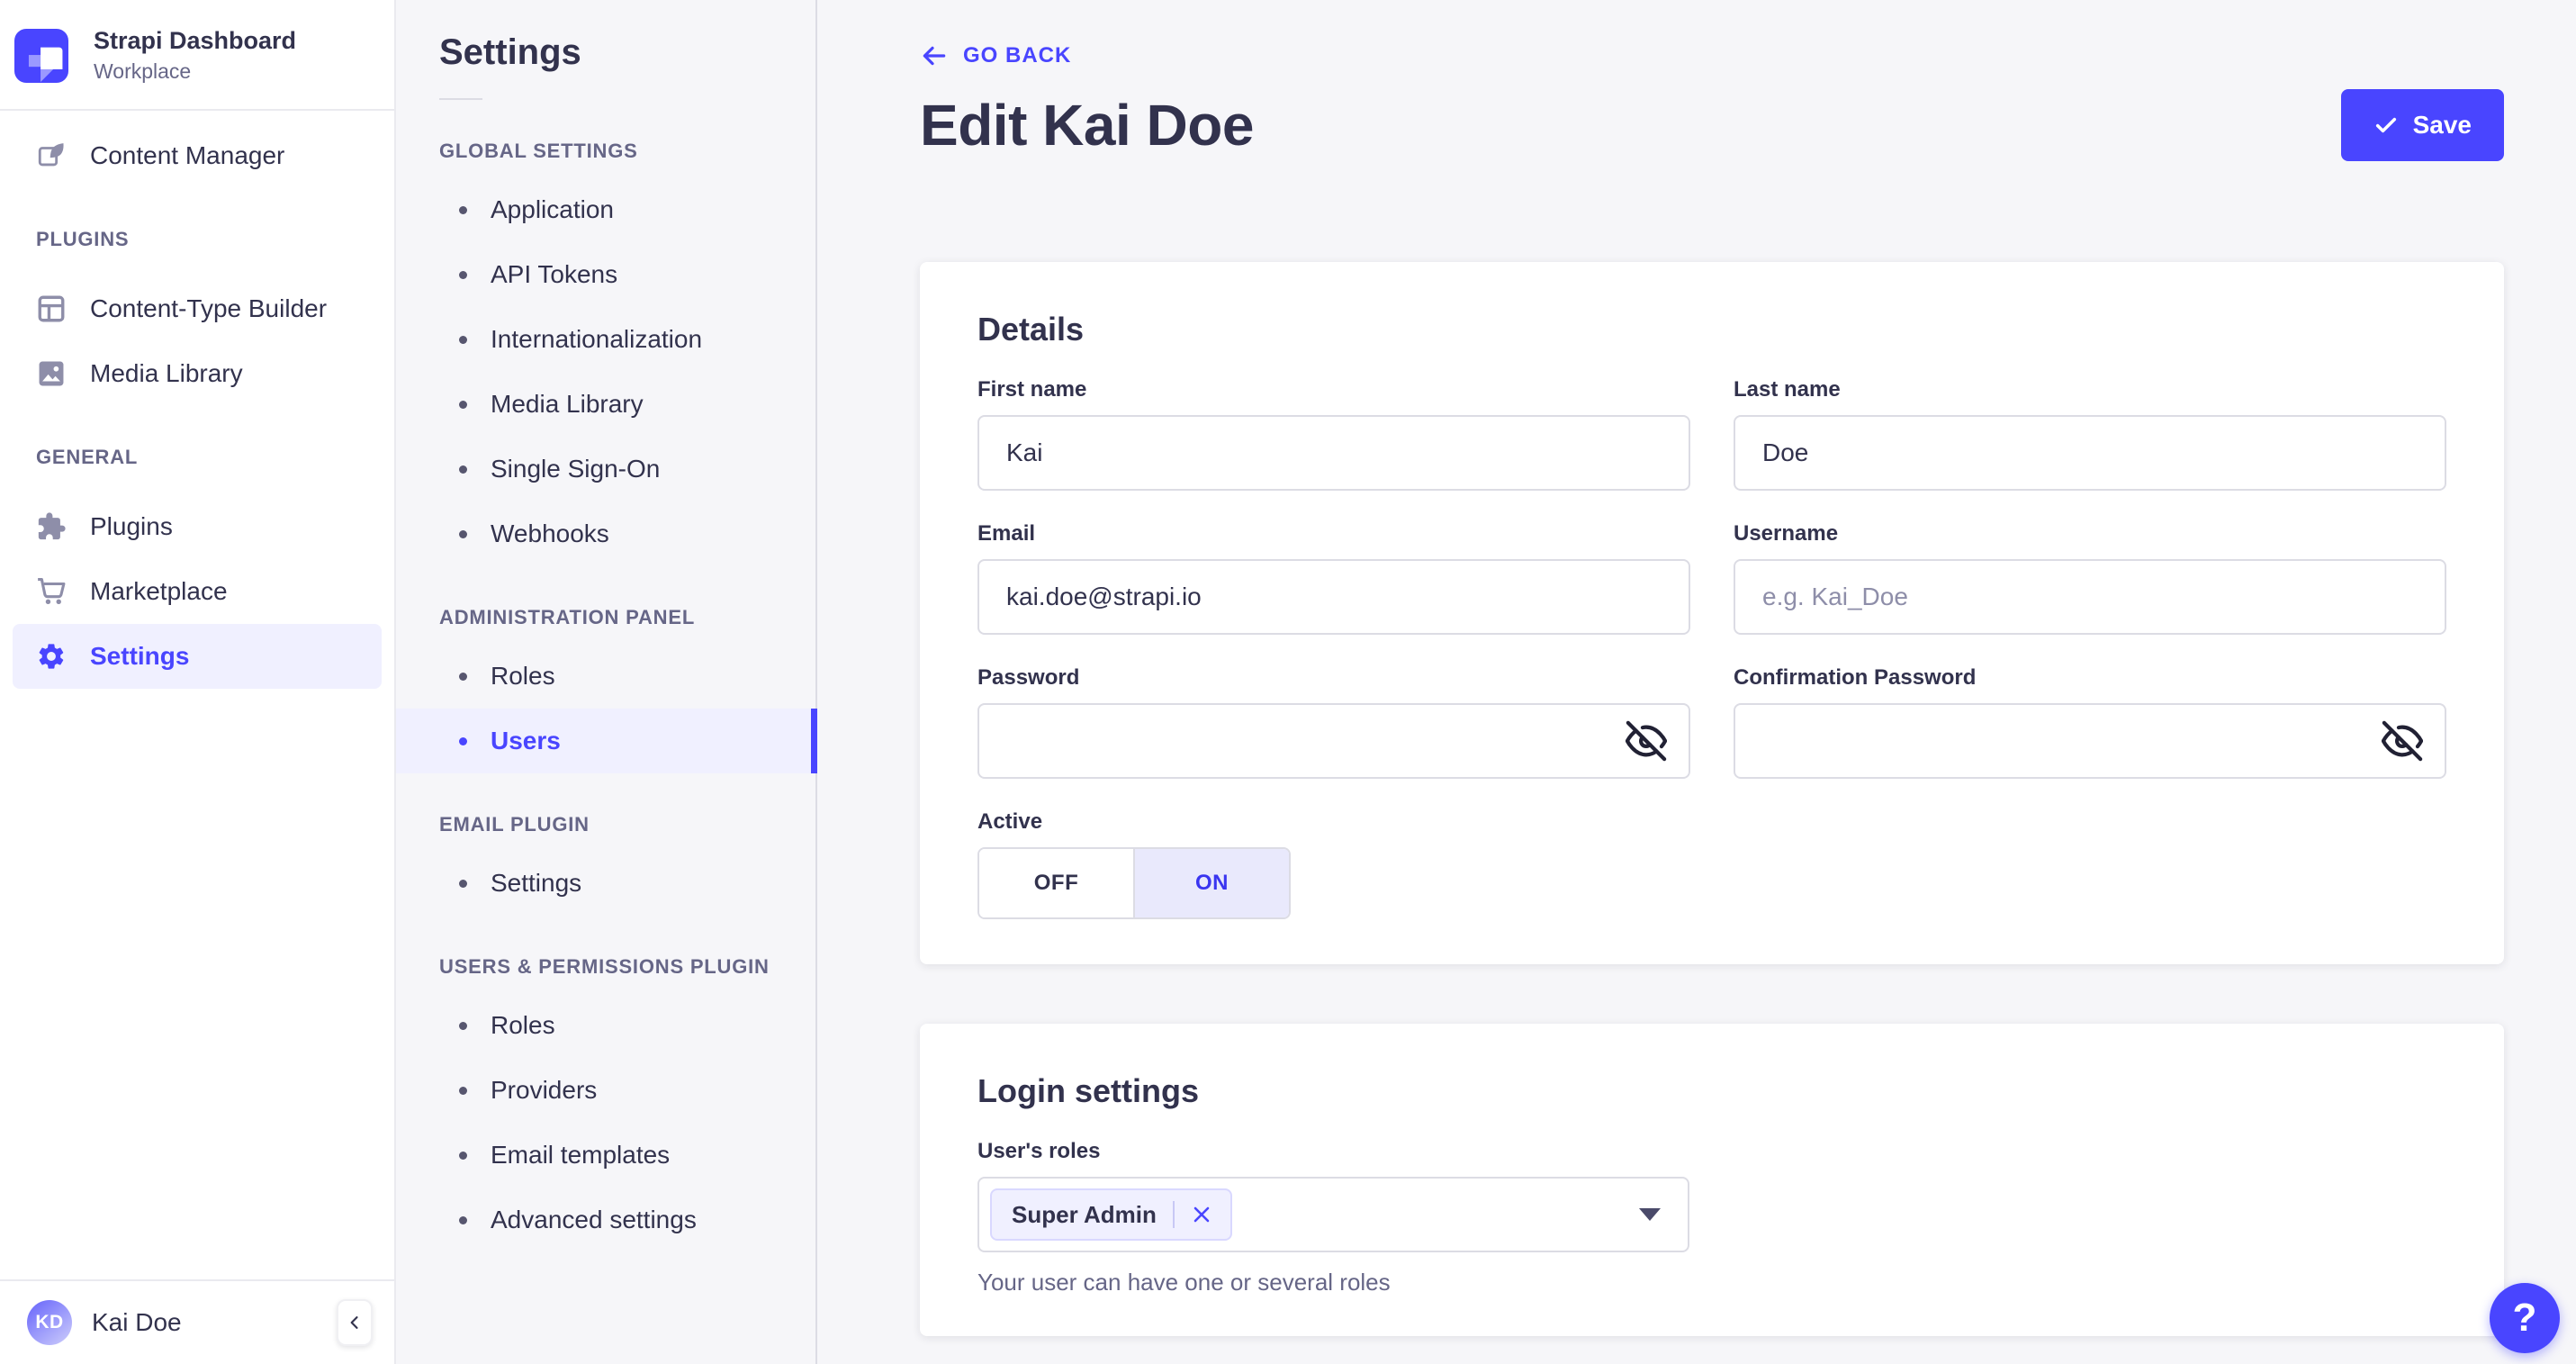 This screenshot has height=1364, width=2576. What do you see at coordinates (567, 404) in the screenshot?
I see `subnav-item-label: Media Library` at bounding box center [567, 404].